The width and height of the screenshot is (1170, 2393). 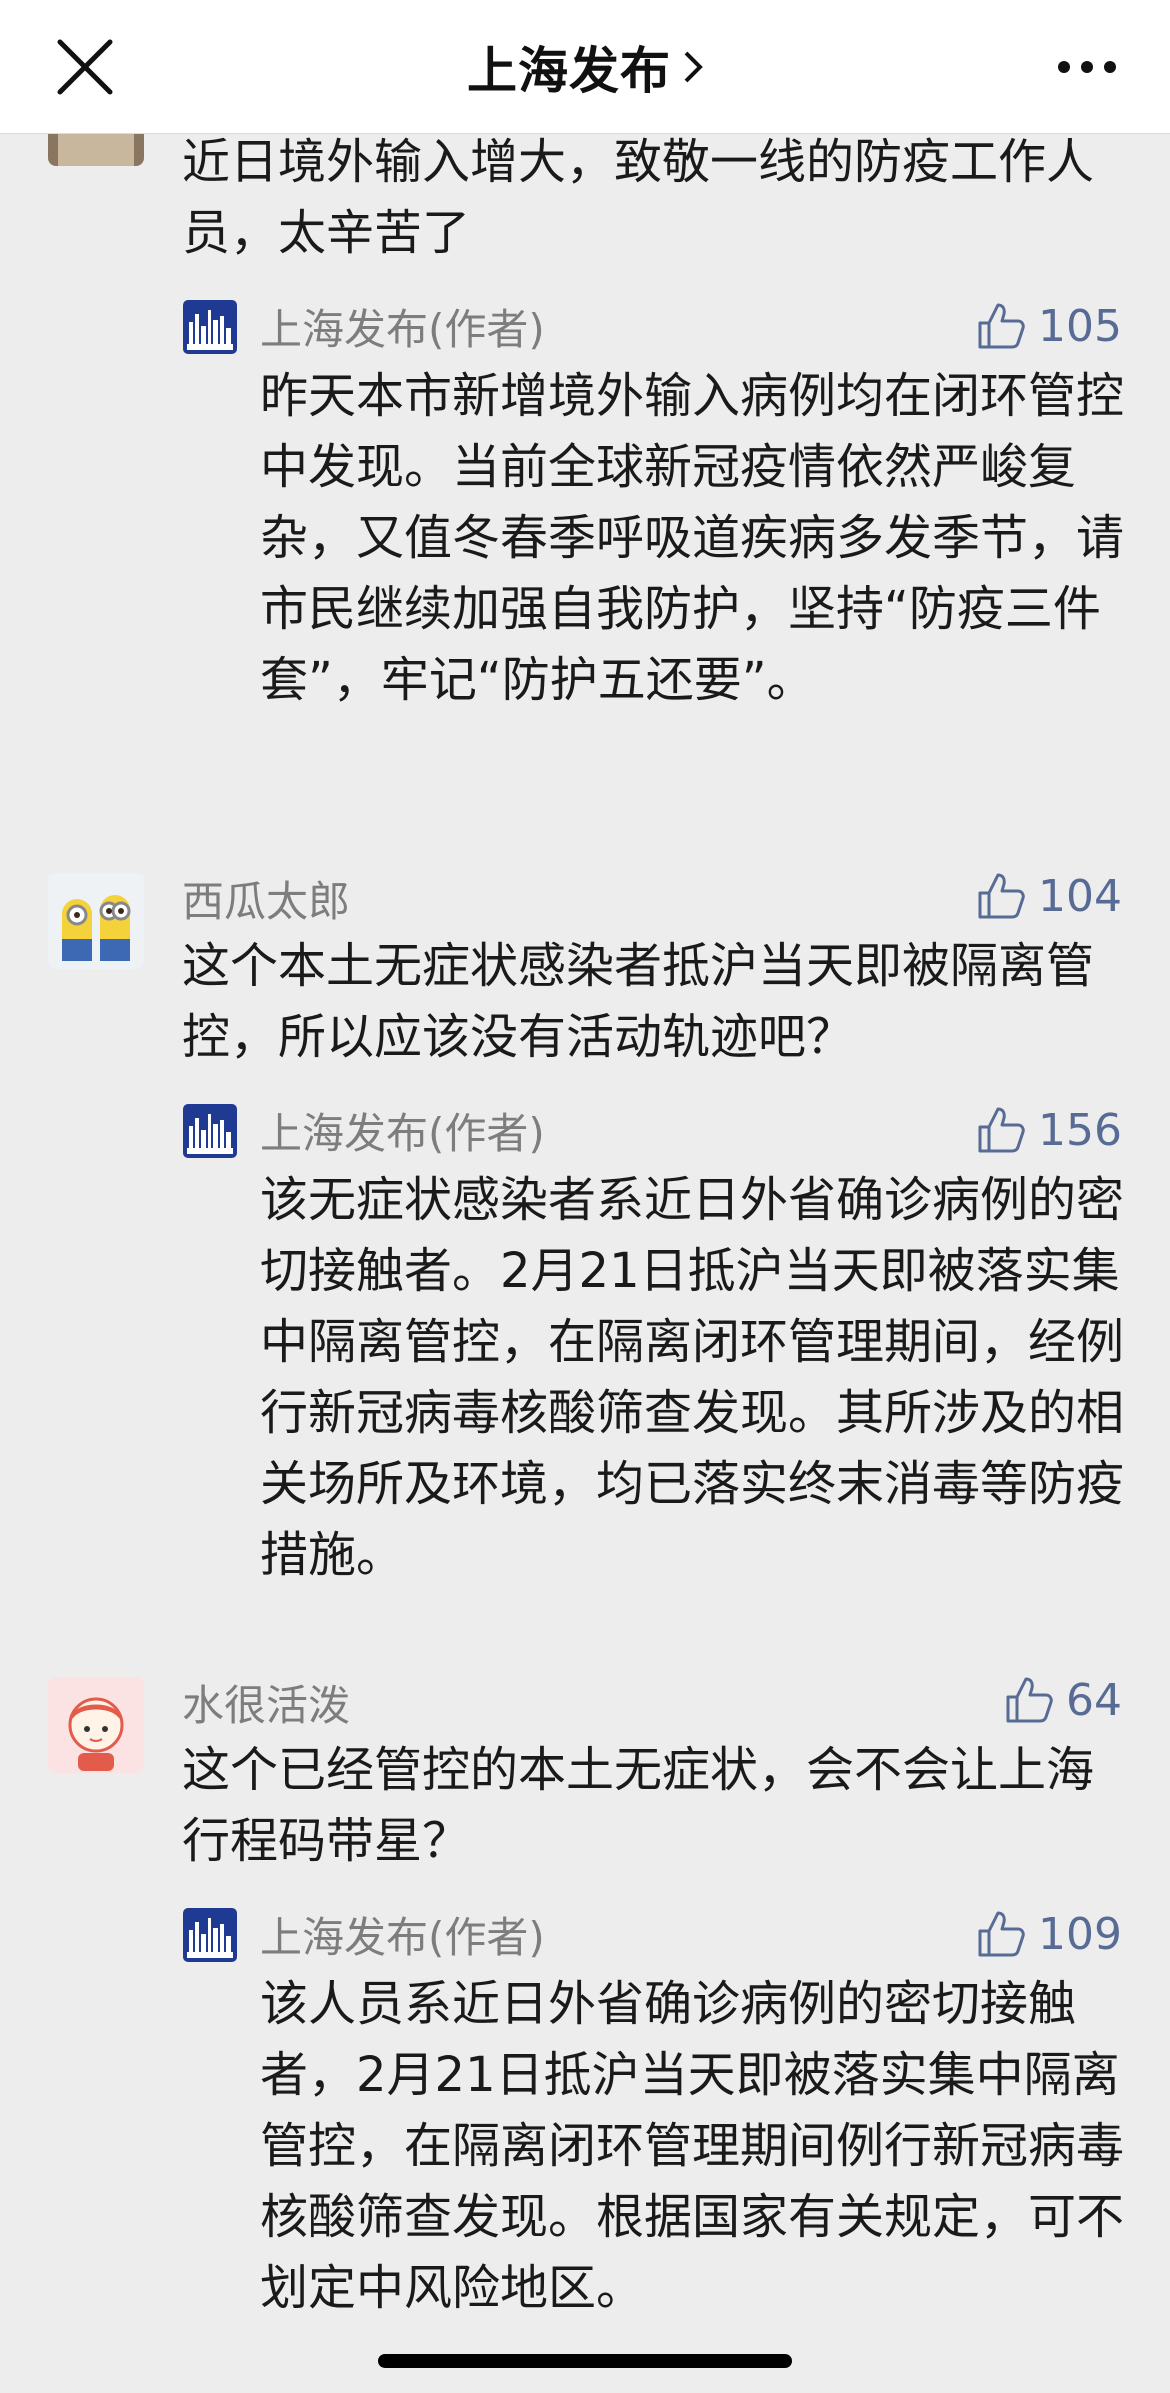 I want to click on home-indicator, so click(x=585, y=2361).